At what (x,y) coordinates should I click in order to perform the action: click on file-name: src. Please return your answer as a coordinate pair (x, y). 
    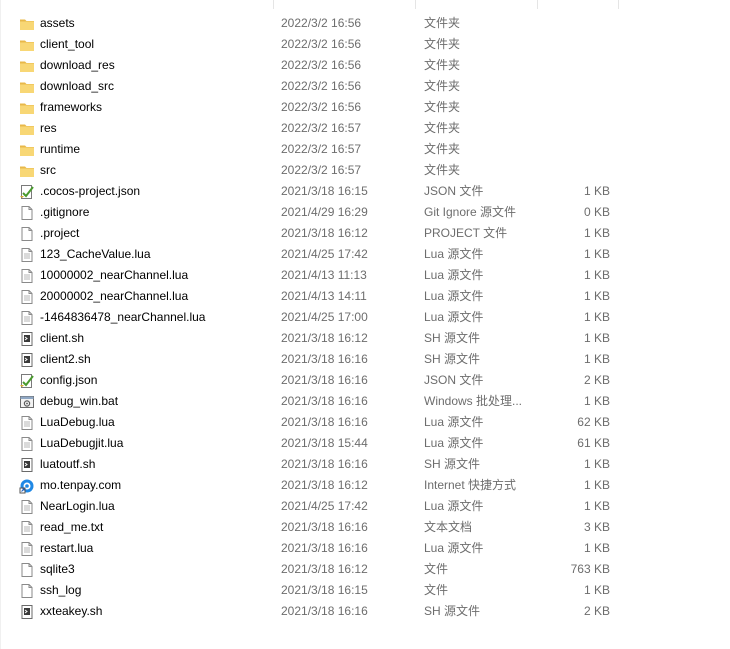
    Looking at the image, I should click on (48, 170).